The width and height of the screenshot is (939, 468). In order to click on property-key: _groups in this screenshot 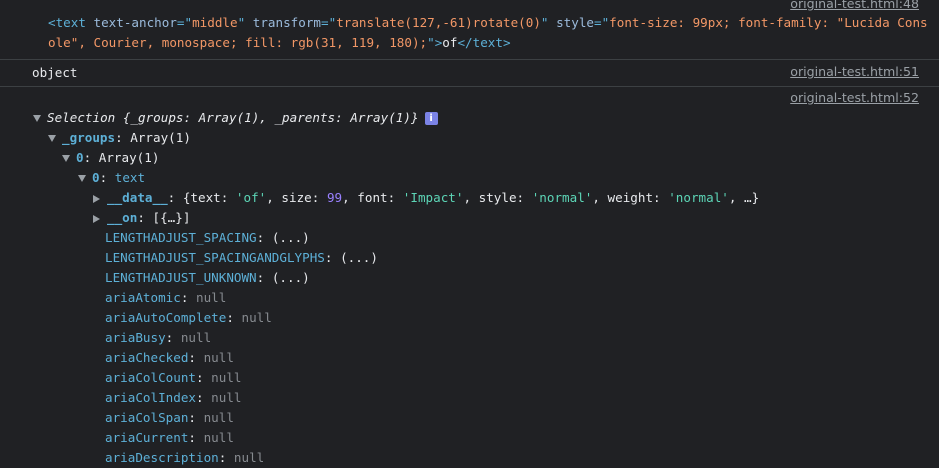, I will do `click(89, 137)`.